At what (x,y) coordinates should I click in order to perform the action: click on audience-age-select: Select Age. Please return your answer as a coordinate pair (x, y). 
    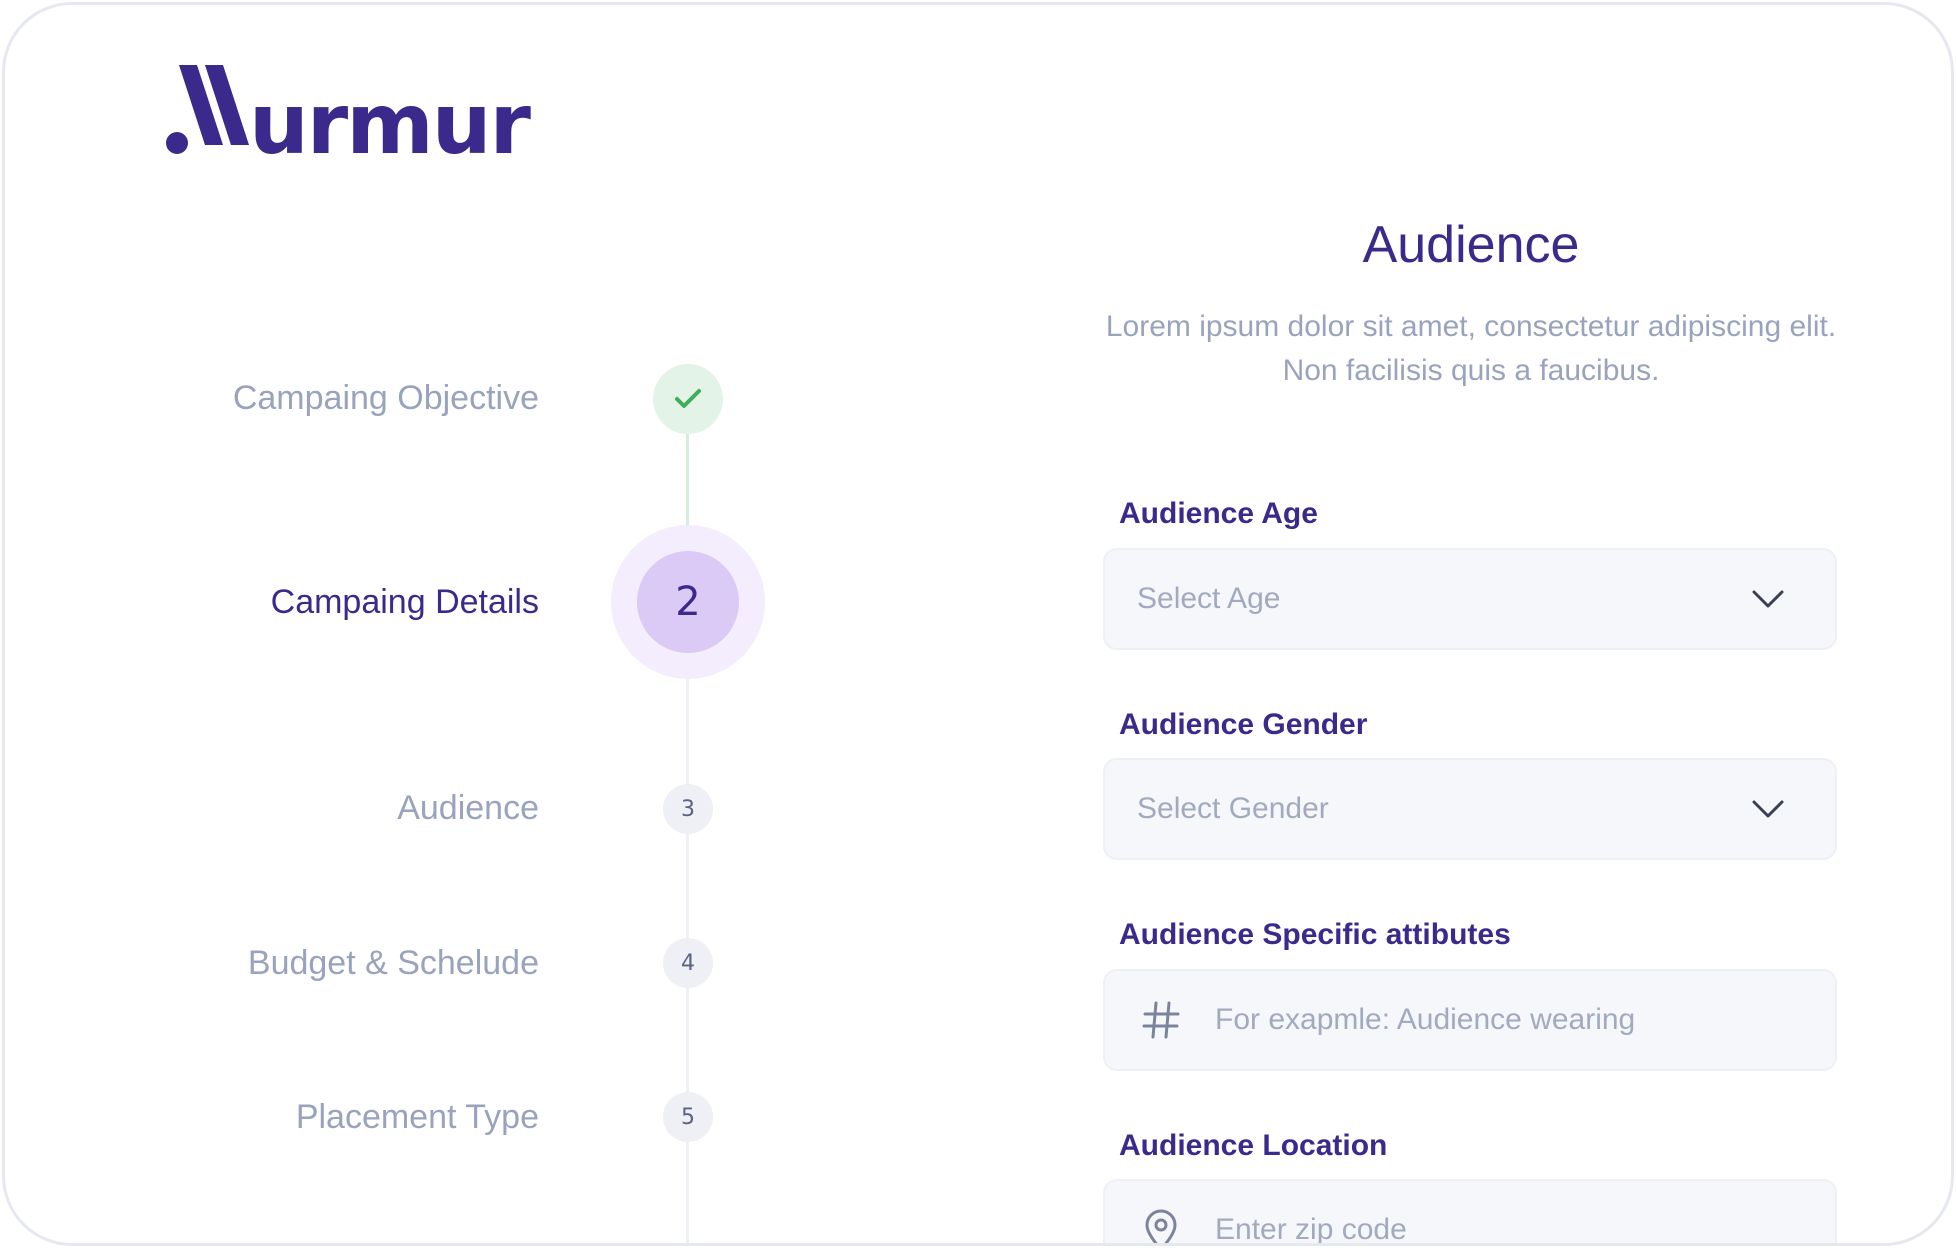
    Looking at the image, I should click on (1470, 599).